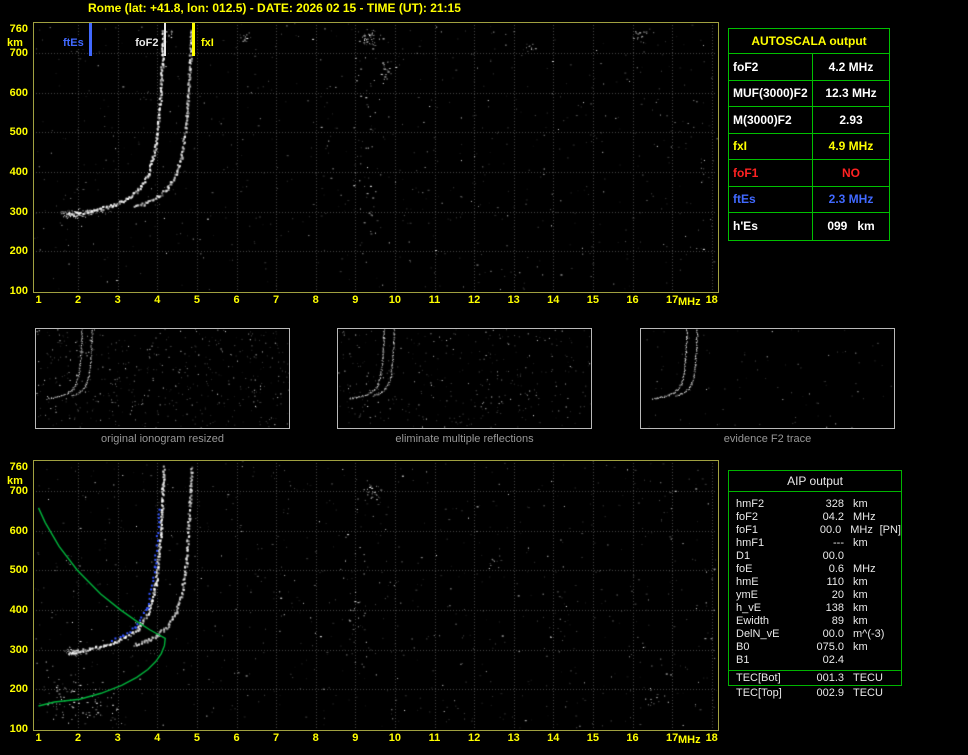 The image size is (968, 755). What do you see at coordinates (815, 582) in the screenshot?
I see `aip-row: hmE 110 km` at bounding box center [815, 582].